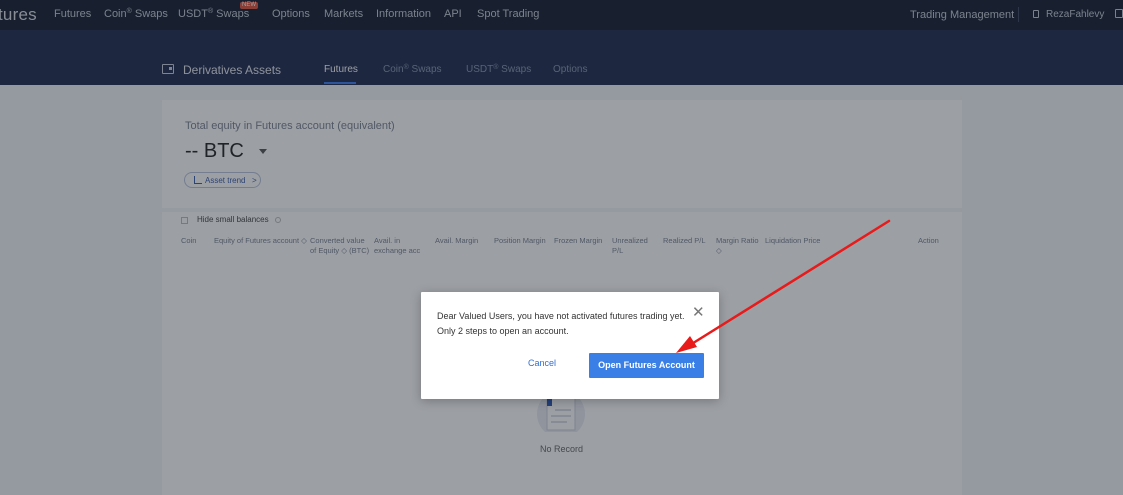 The image size is (1123, 495). I want to click on cancel-button: Cancel, so click(542, 363).